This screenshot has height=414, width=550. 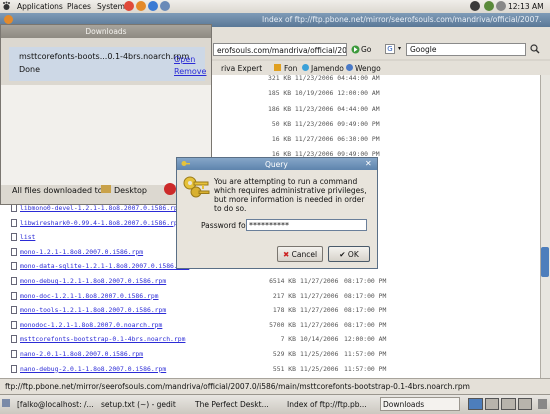 I want to click on remove-link: Remove, so click(x=190, y=71).